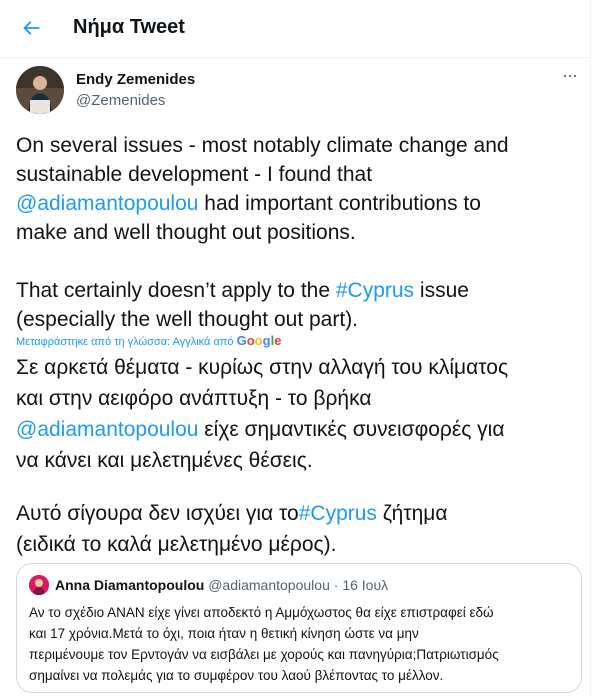 The image size is (592, 696). Describe the element at coordinates (176, 290) in the screenshot. I see `tweet-line-text: That certainly doesn’t apply to the` at that location.